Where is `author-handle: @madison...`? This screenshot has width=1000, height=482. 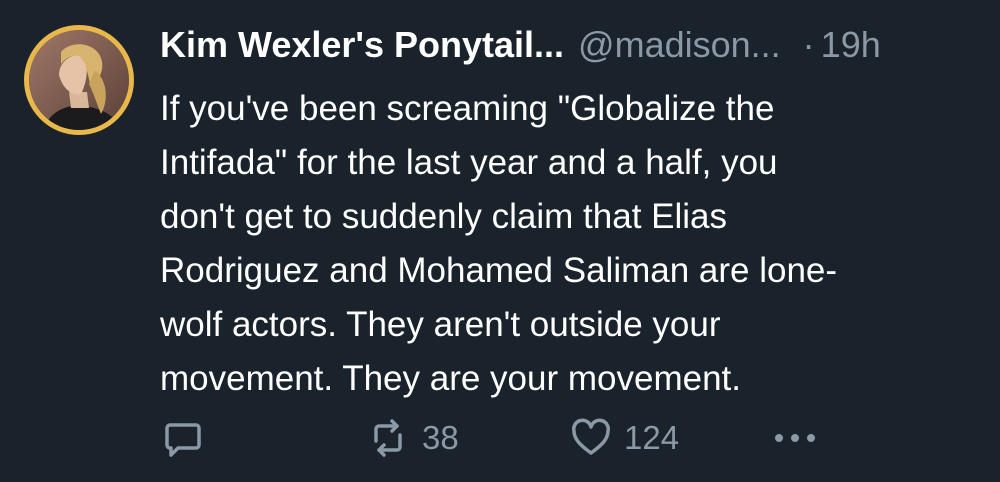
author-handle: @madison... is located at coordinates (679, 45).